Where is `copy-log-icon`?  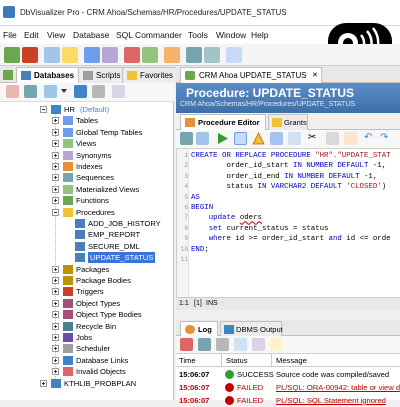
copy-log-icon is located at coordinates (222, 344).